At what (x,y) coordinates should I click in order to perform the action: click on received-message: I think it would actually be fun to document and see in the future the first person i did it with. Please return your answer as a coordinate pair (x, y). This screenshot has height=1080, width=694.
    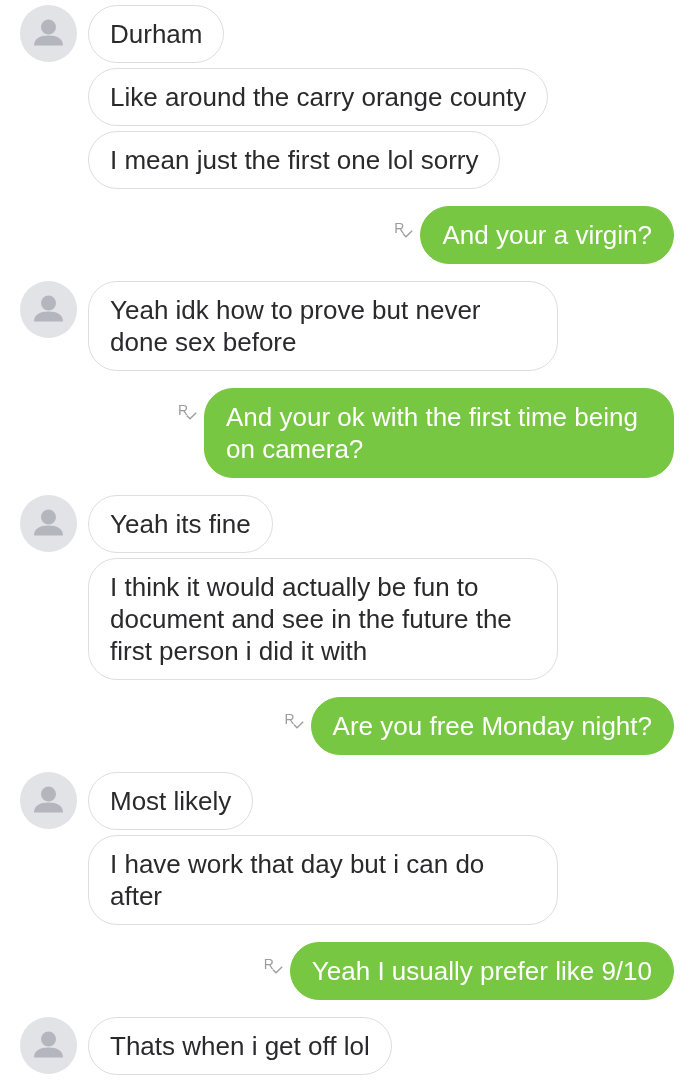
    Looking at the image, I should click on (323, 619).